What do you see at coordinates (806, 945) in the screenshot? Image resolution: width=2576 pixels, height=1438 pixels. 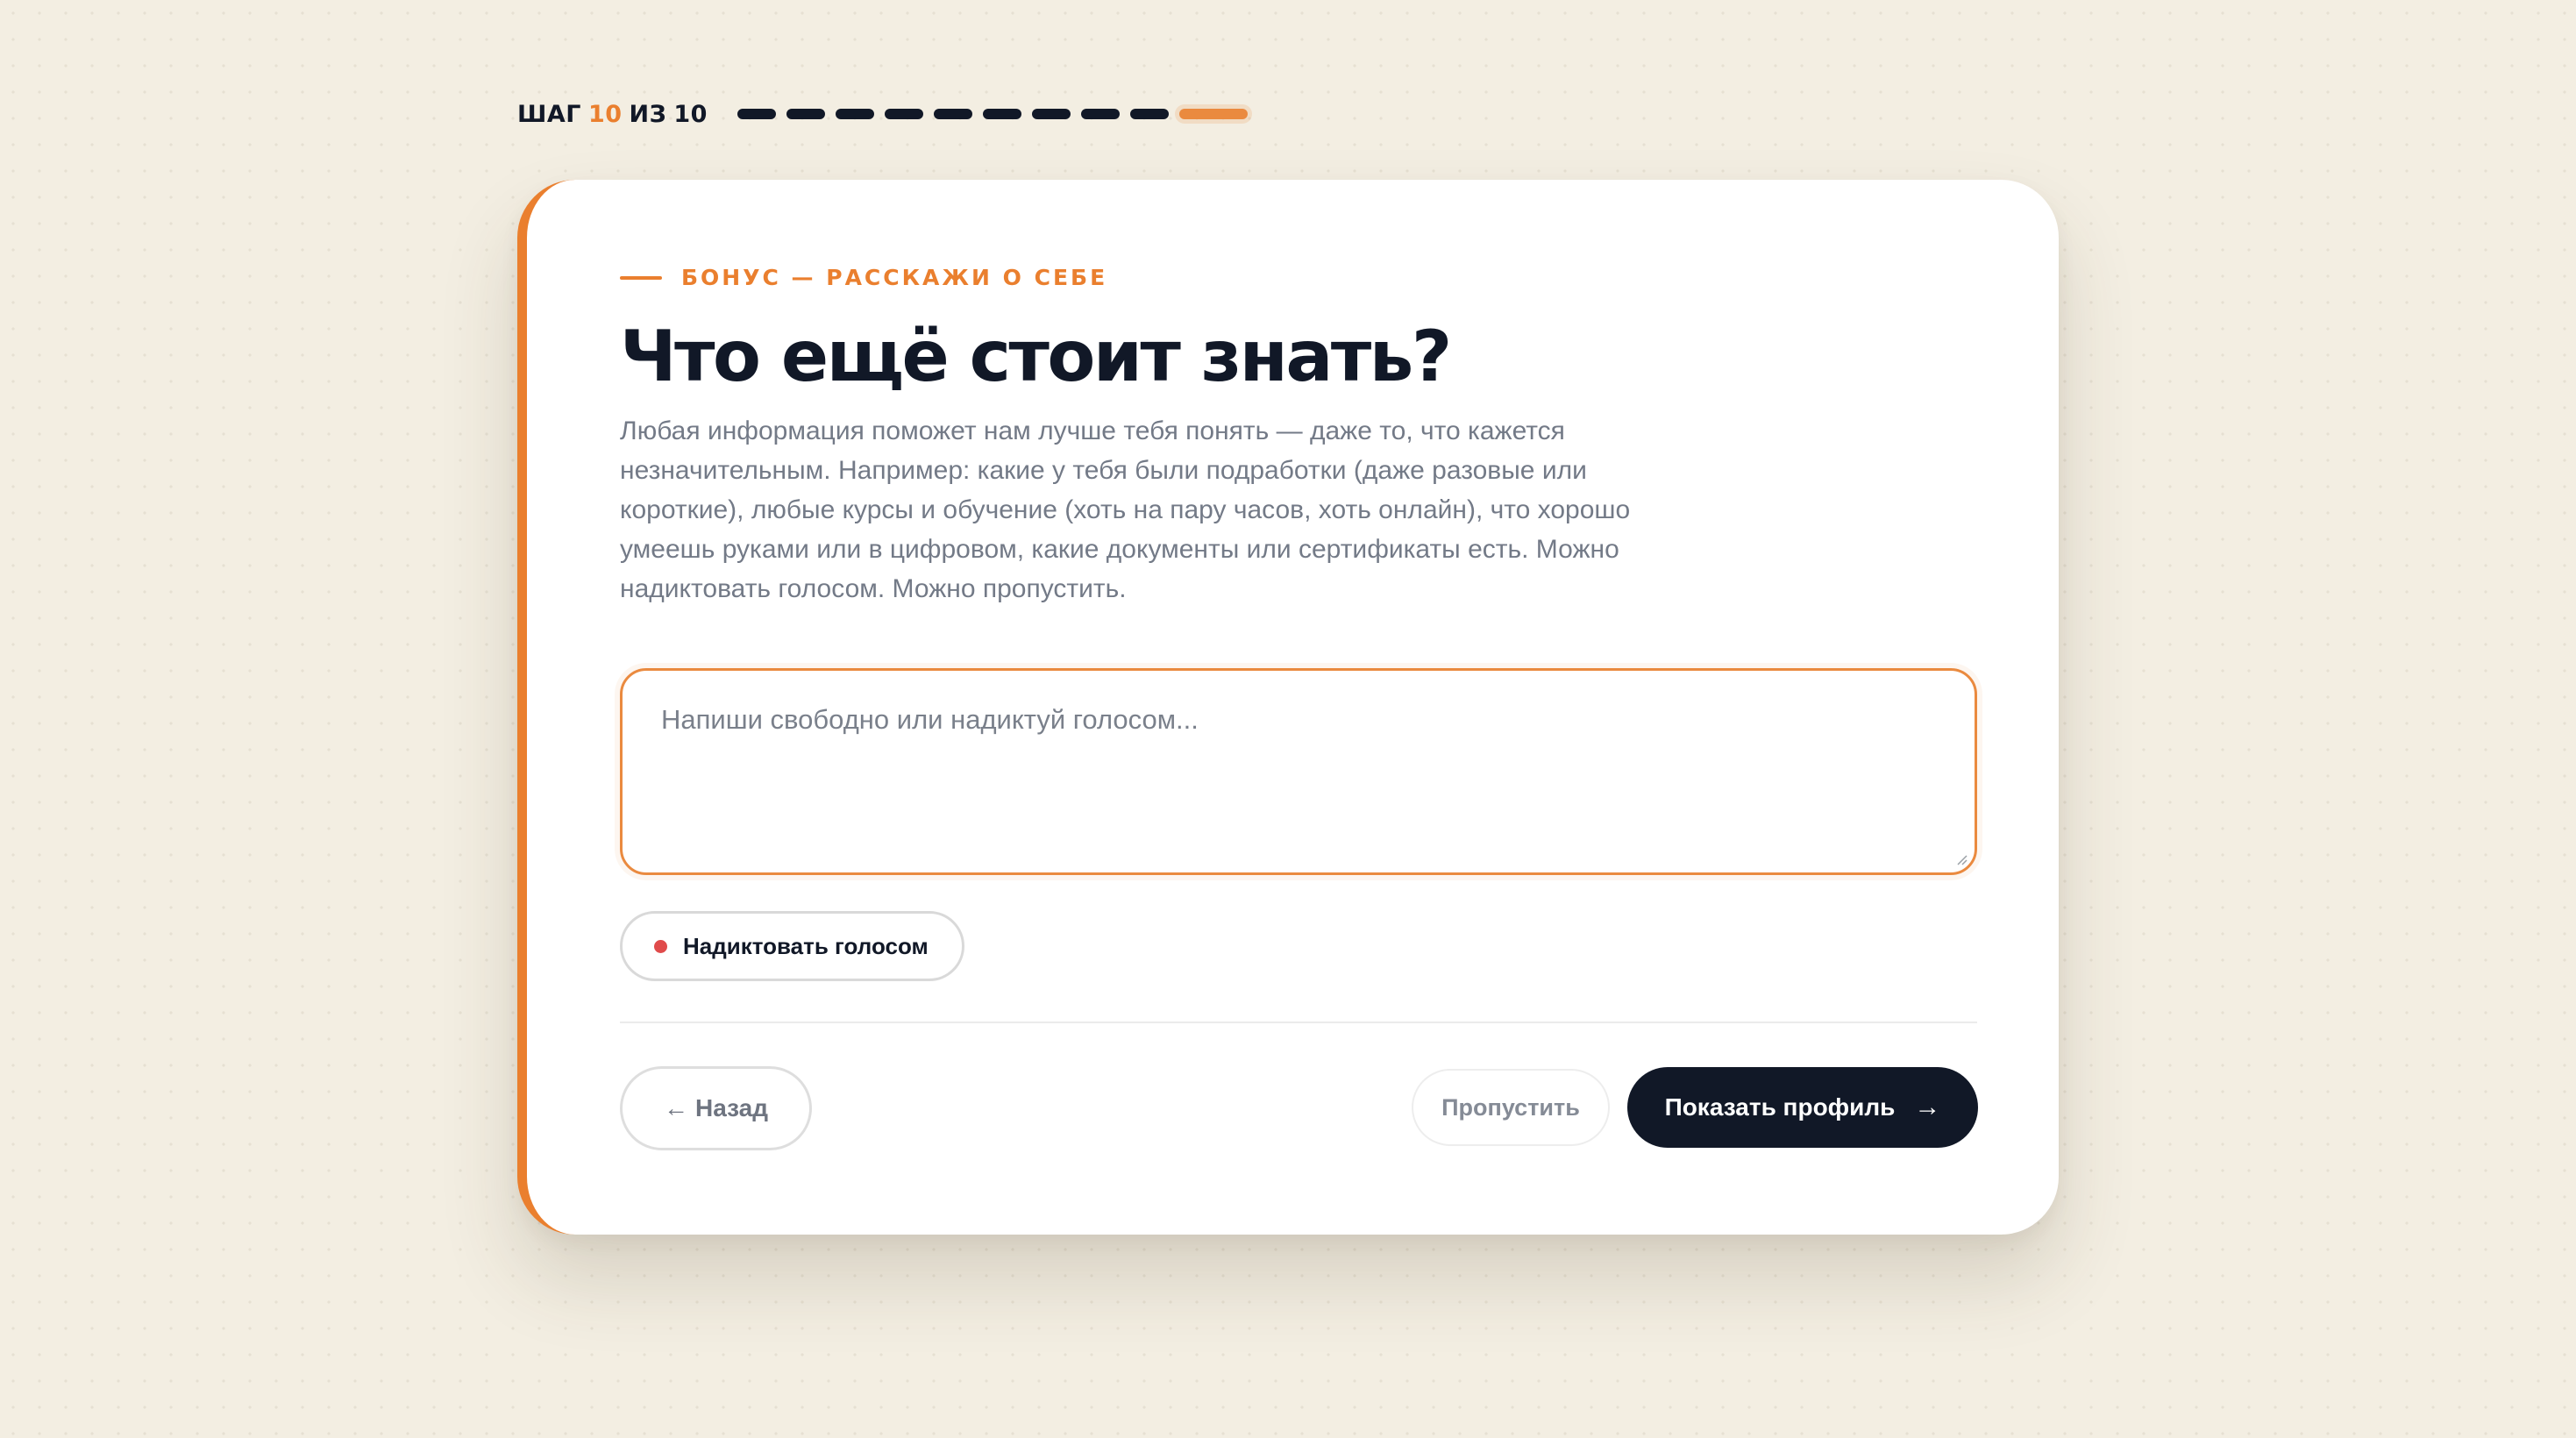 I see `dictate-voice-label: Надиктовать голосом` at bounding box center [806, 945].